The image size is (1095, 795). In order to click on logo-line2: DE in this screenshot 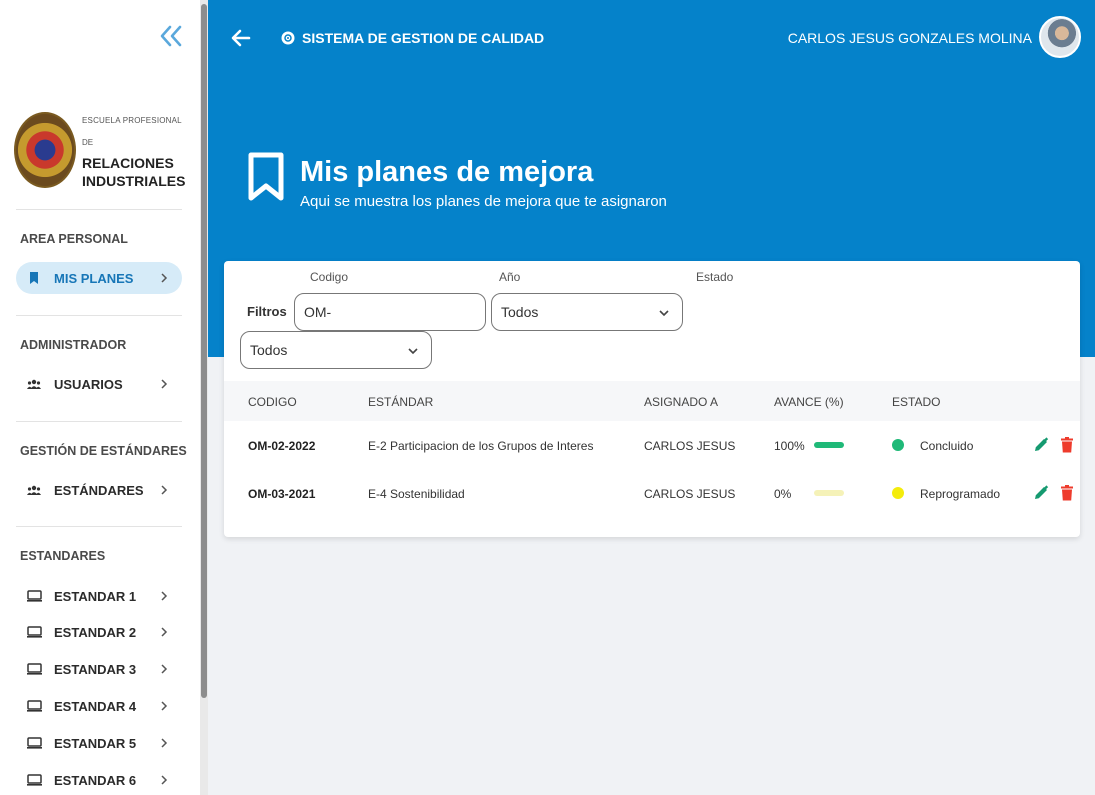, I will do `click(88, 142)`.